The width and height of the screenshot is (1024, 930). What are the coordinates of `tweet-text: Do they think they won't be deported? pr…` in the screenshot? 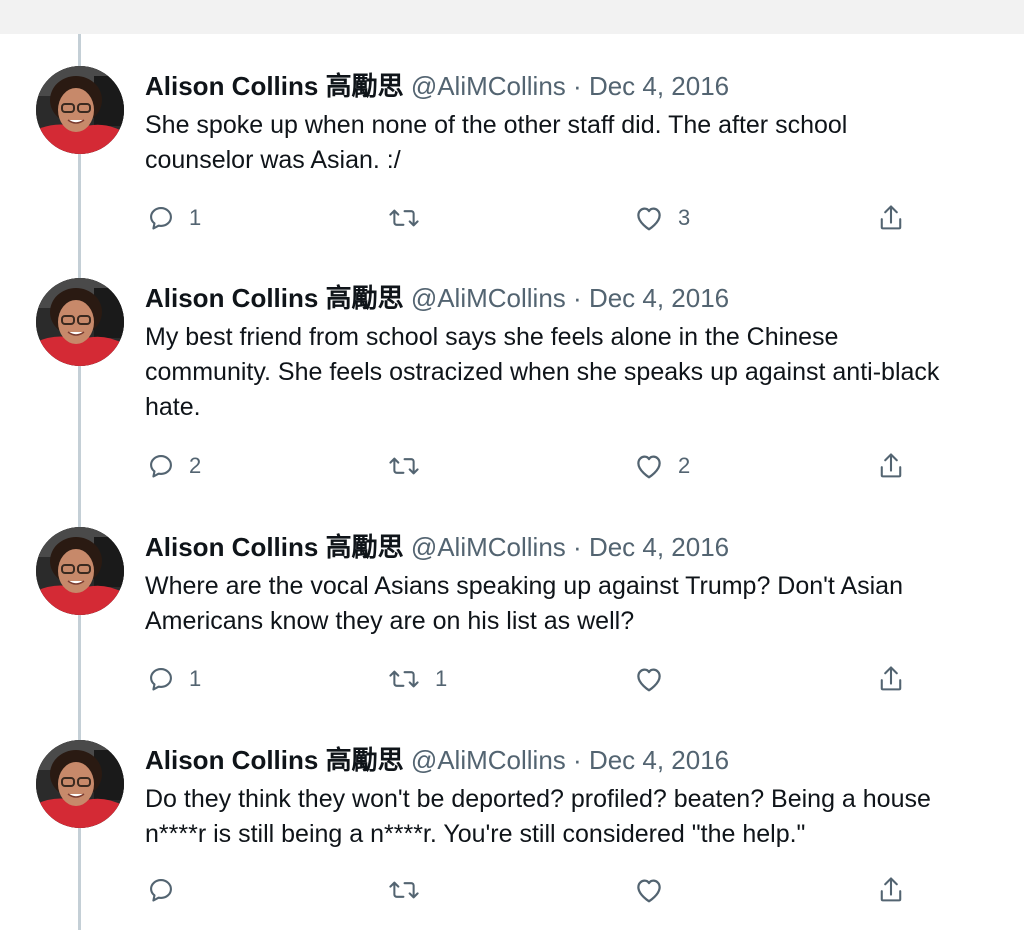 It's located at (584, 817).